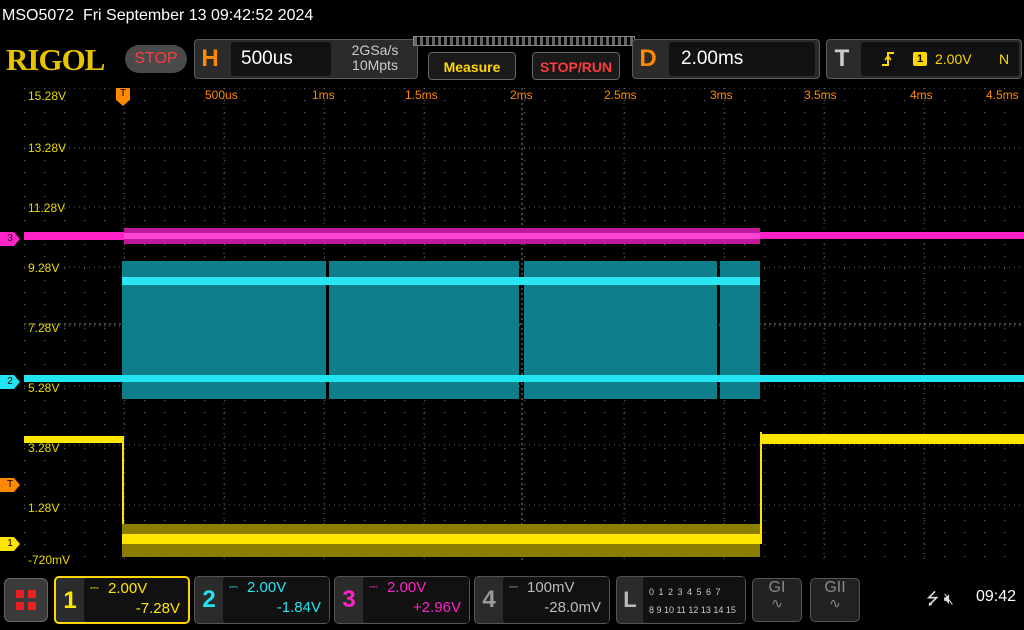 Image resolution: width=1024 pixels, height=630 pixels. What do you see at coordinates (940, 601) in the screenshot?
I see `status-icons: ⭍ 🔇︎` at bounding box center [940, 601].